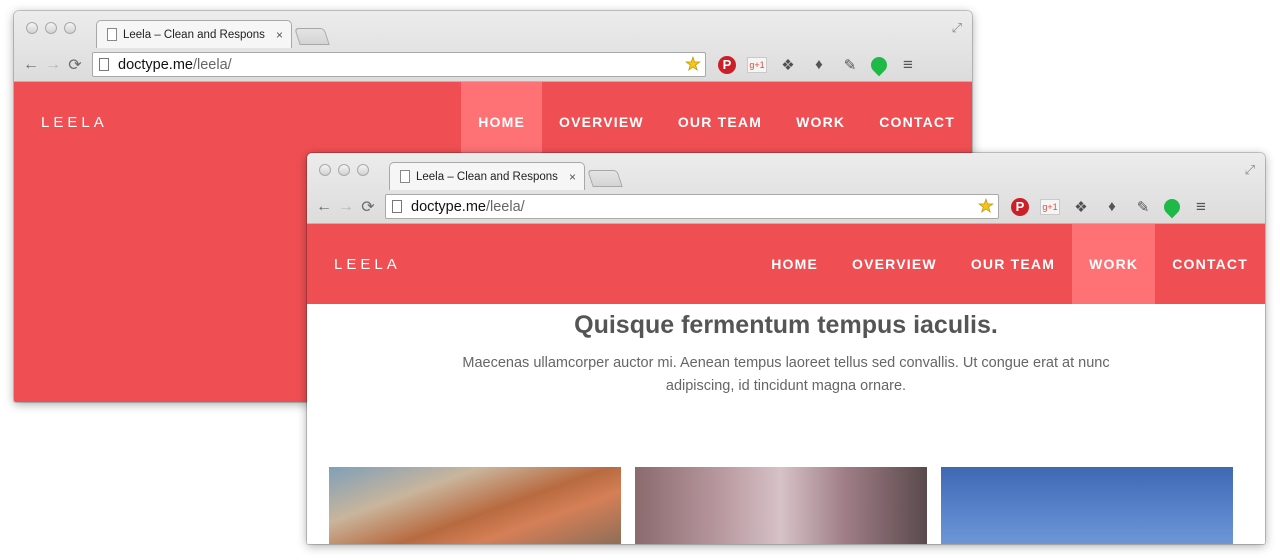  Describe the element at coordinates (1087, 505) in the screenshot. I see `portfolio-image-sky` at that location.